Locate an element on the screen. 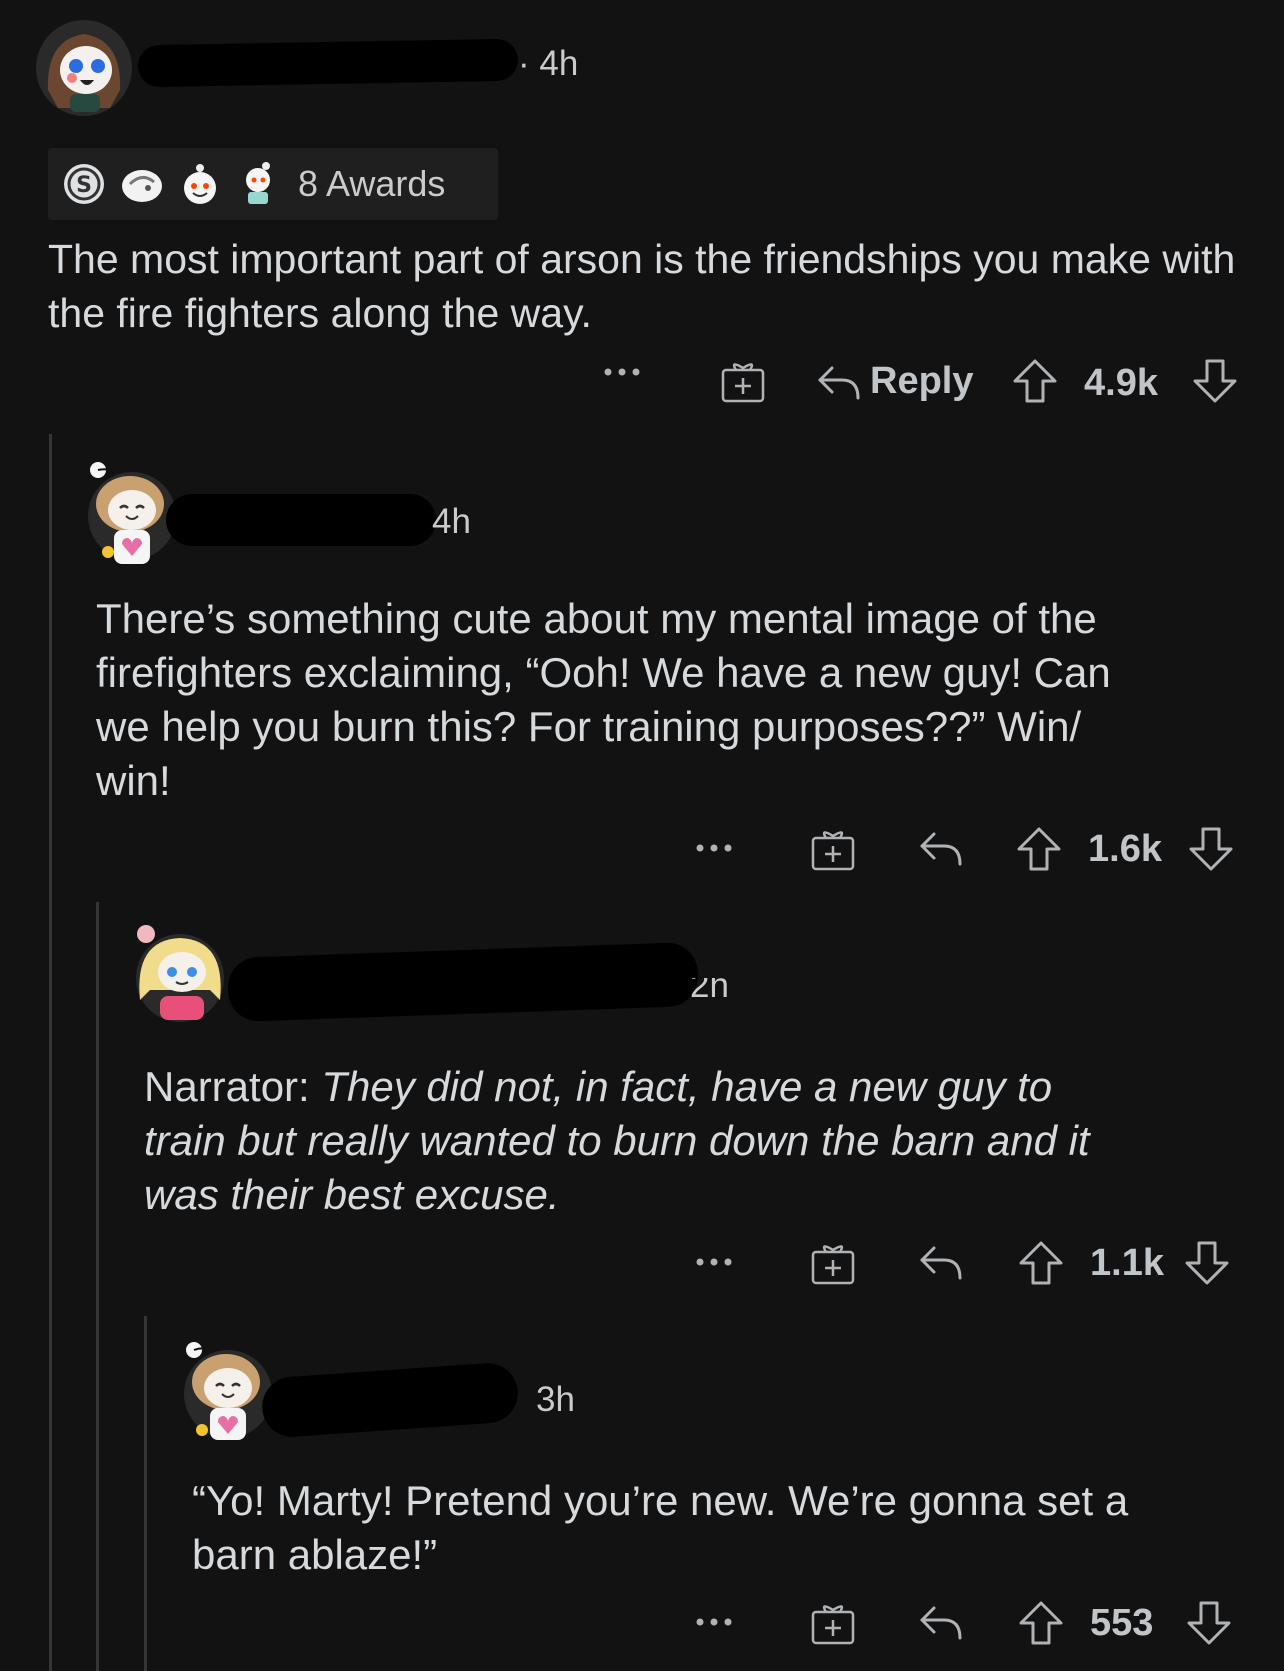 This screenshot has height=1671, width=1284. awards-count: 8 Awards is located at coordinates (372, 183).